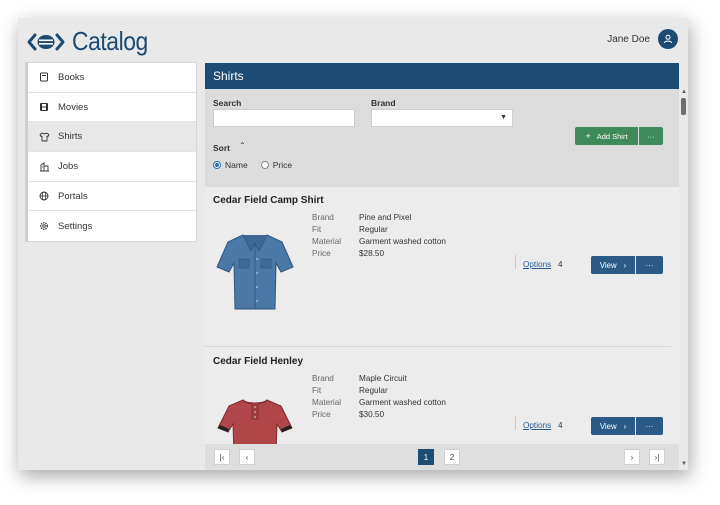 The width and height of the screenshot is (720, 505). Describe the element at coordinates (221, 148) in the screenshot. I see `sort-label: Sort` at that location.